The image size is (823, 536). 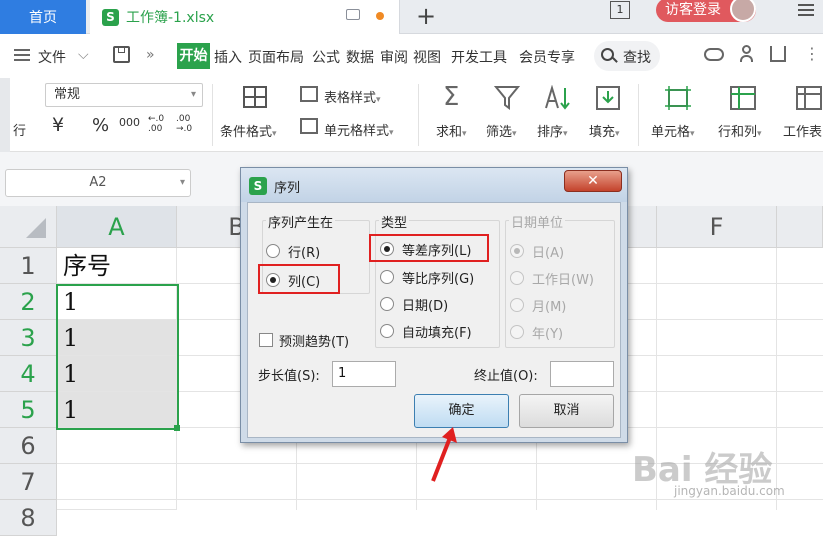 I want to click on select-all-corner, so click(x=28, y=227).